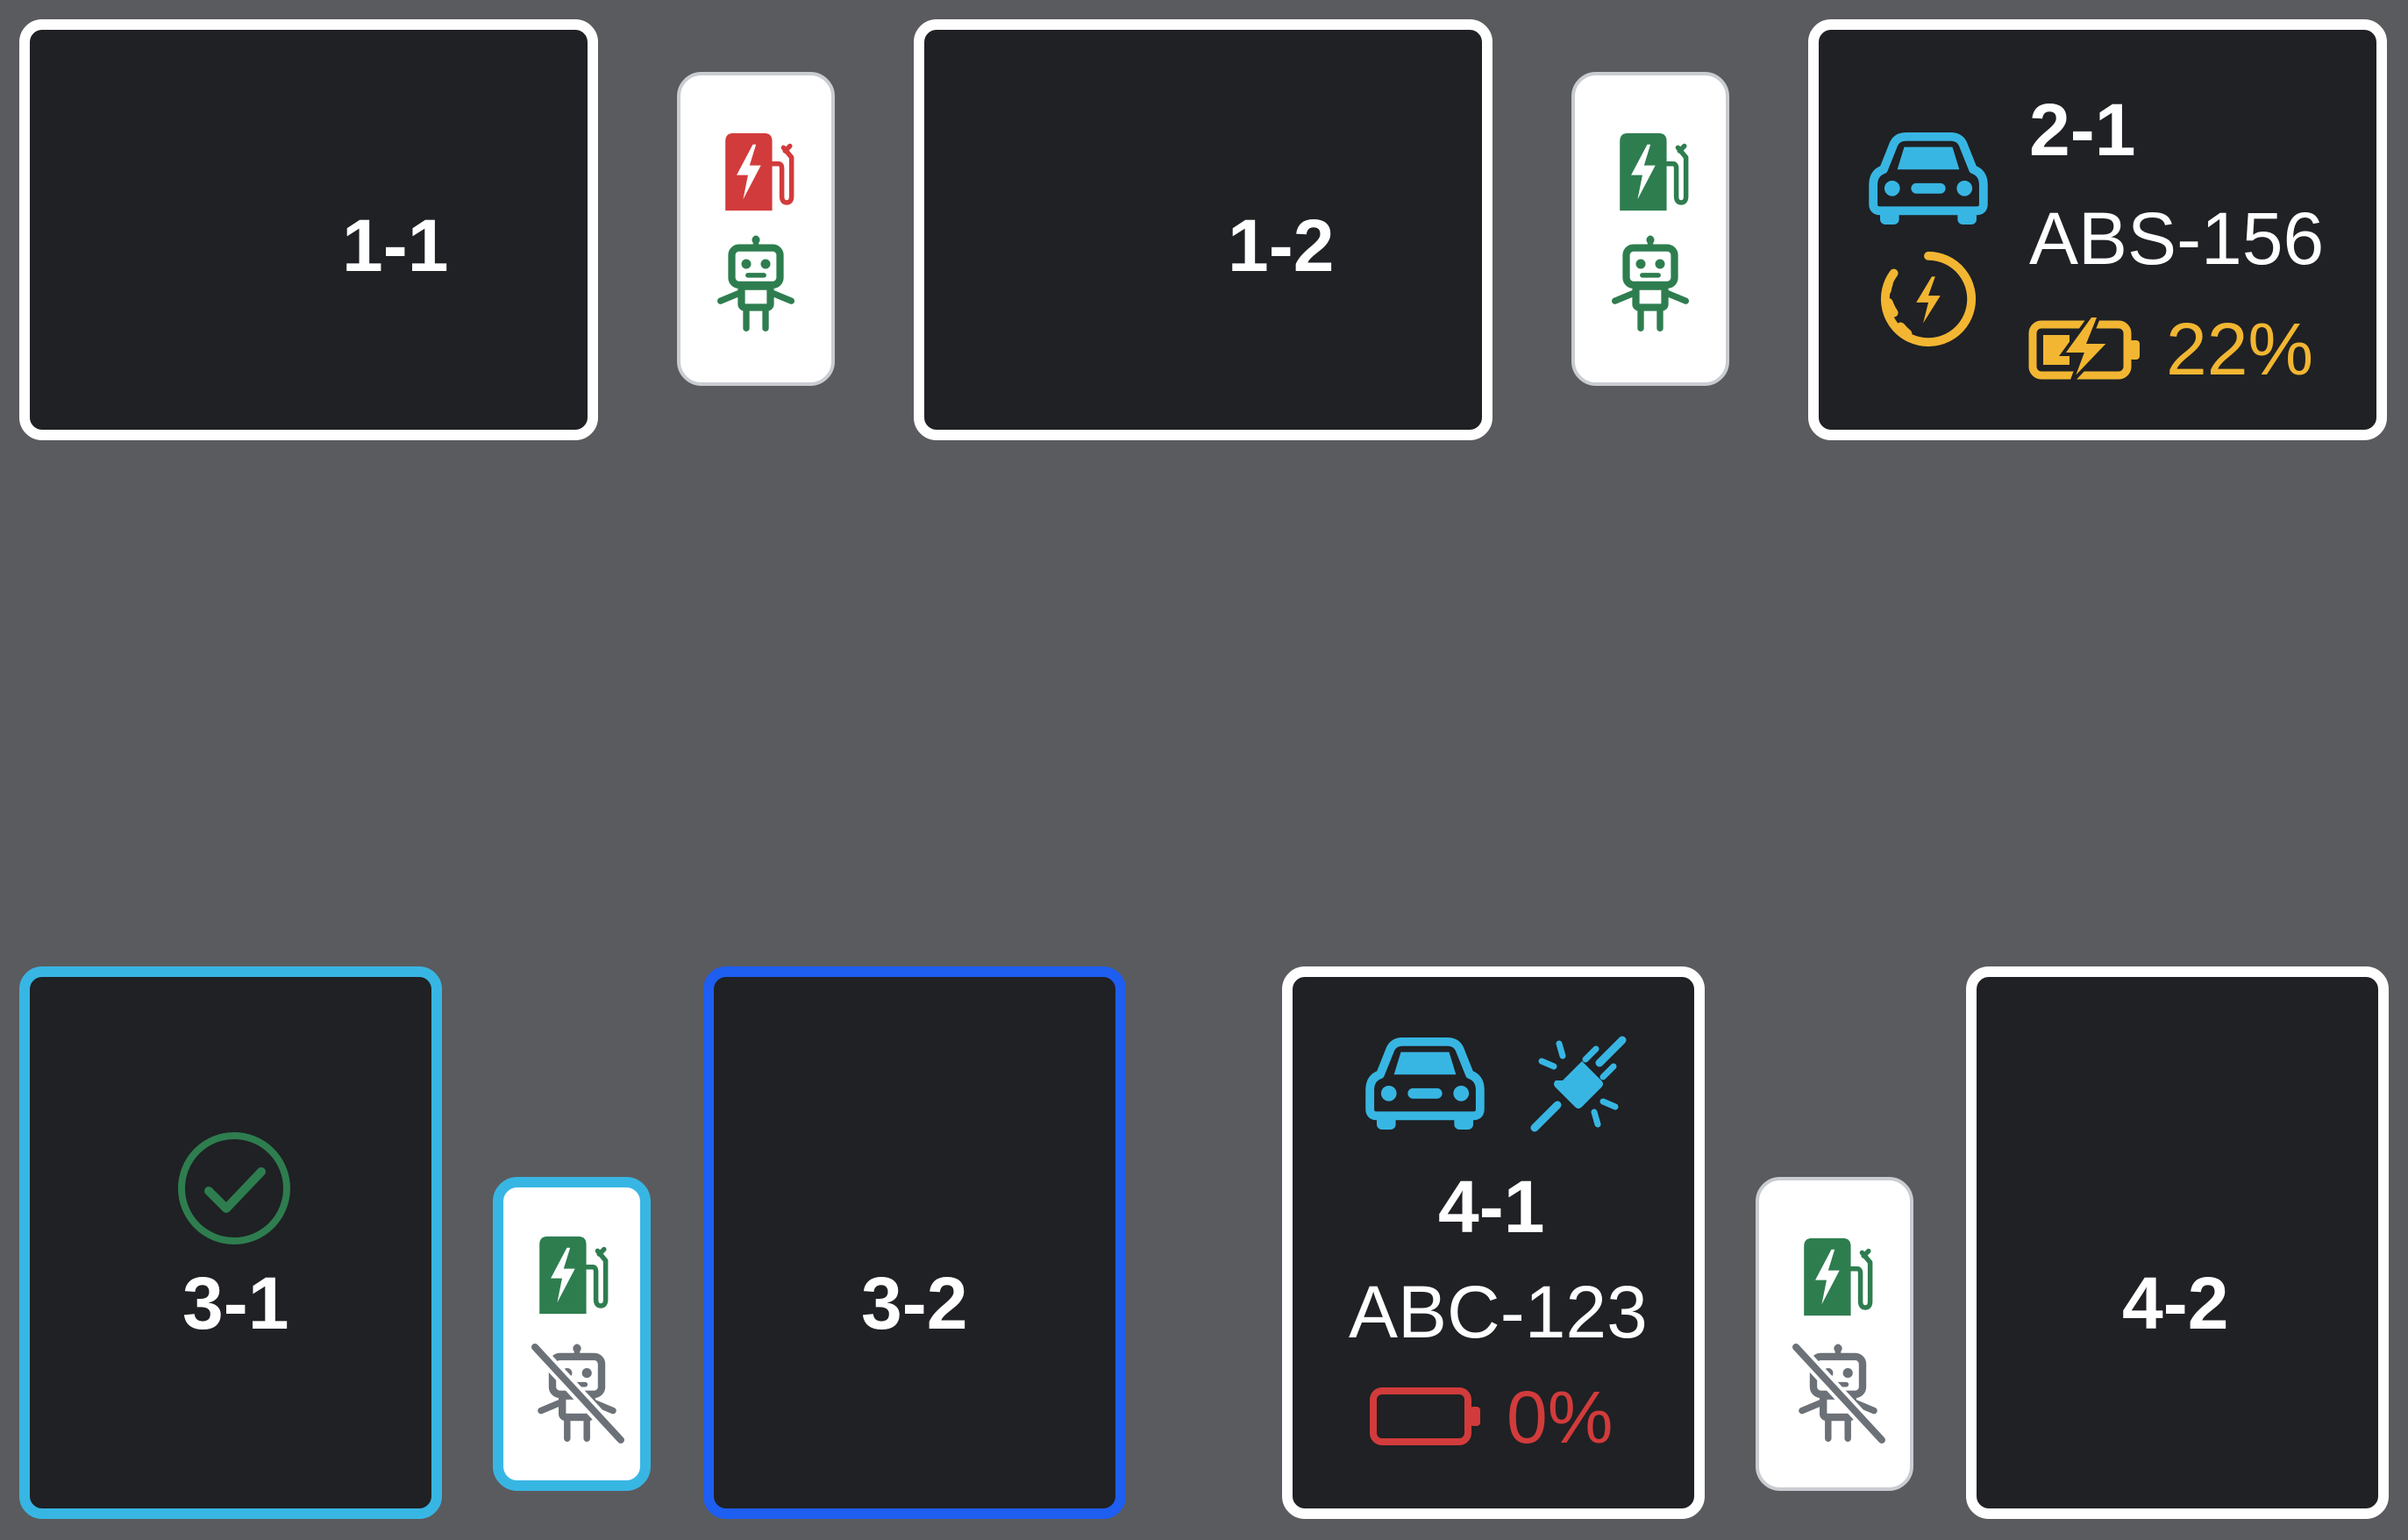 Image resolution: width=2408 pixels, height=1540 pixels. I want to click on spot-label: 1-2, so click(1281, 245).